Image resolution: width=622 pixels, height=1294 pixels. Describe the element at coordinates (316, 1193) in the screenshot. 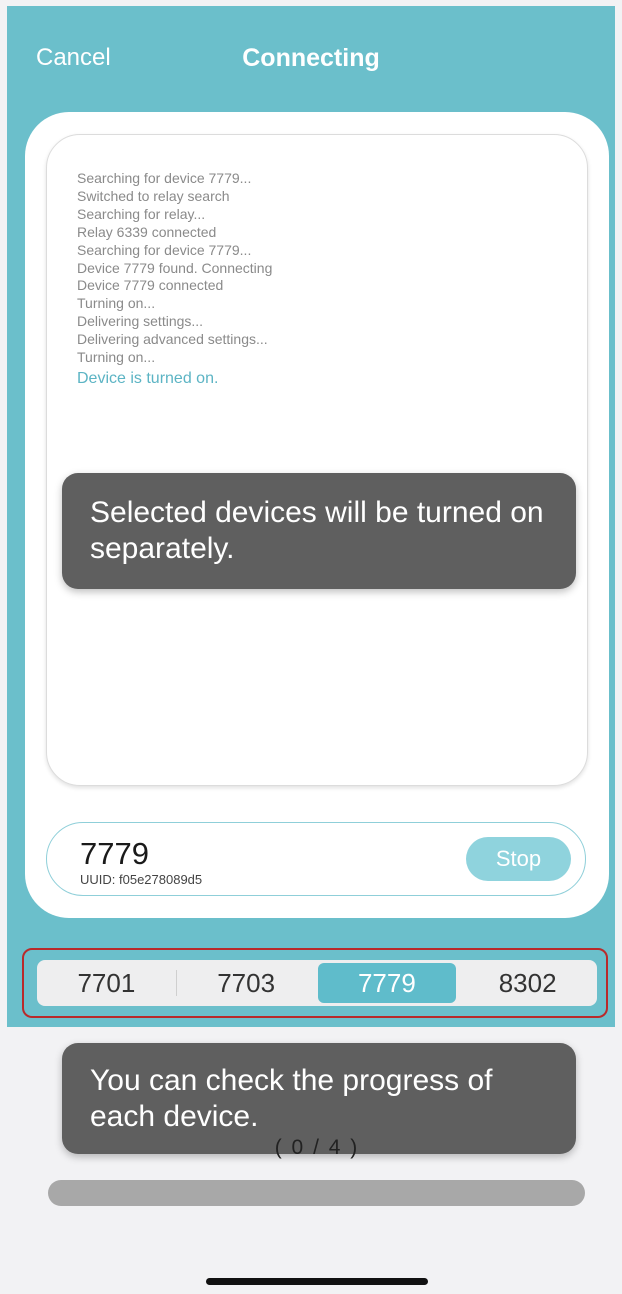

I see `progress-bar` at that location.